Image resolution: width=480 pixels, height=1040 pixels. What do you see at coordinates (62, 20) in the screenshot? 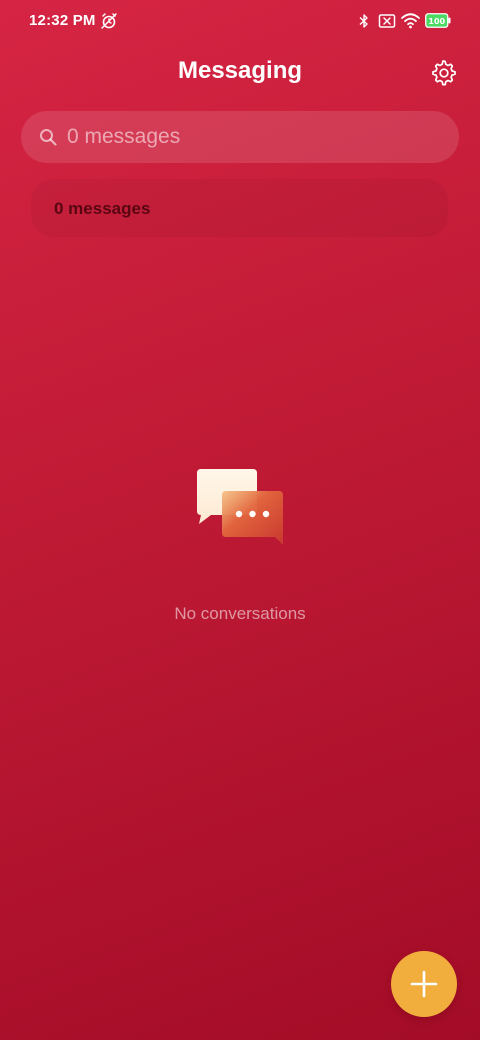
I see `status-time: 12:32 PM` at bounding box center [62, 20].